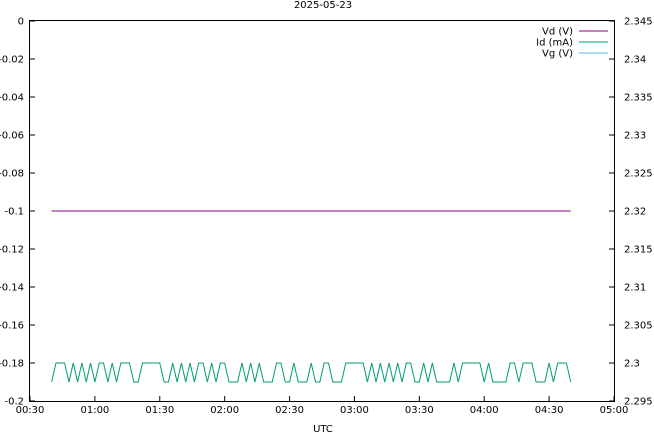 The width and height of the screenshot is (654, 432). What do you see at coordinates (635, 136) in the screenshot?
I see `right-y-tick-label: 2.33` at bounding box center [635, 136].